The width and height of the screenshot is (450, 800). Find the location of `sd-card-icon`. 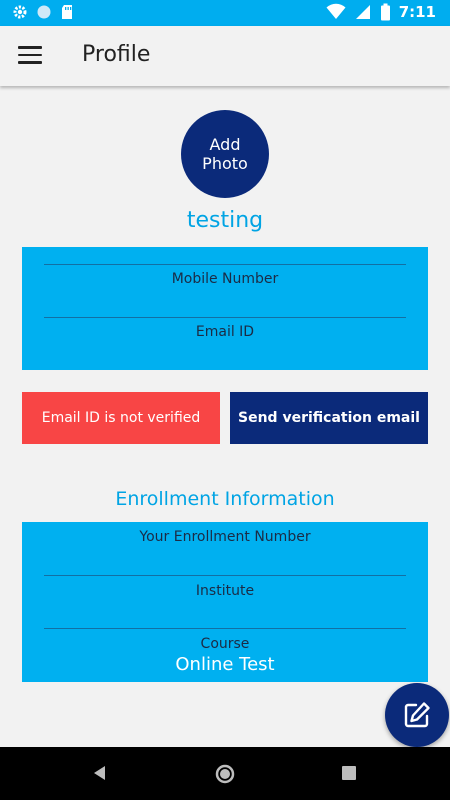

sd-card-icon is located at coordinates (67, 12).